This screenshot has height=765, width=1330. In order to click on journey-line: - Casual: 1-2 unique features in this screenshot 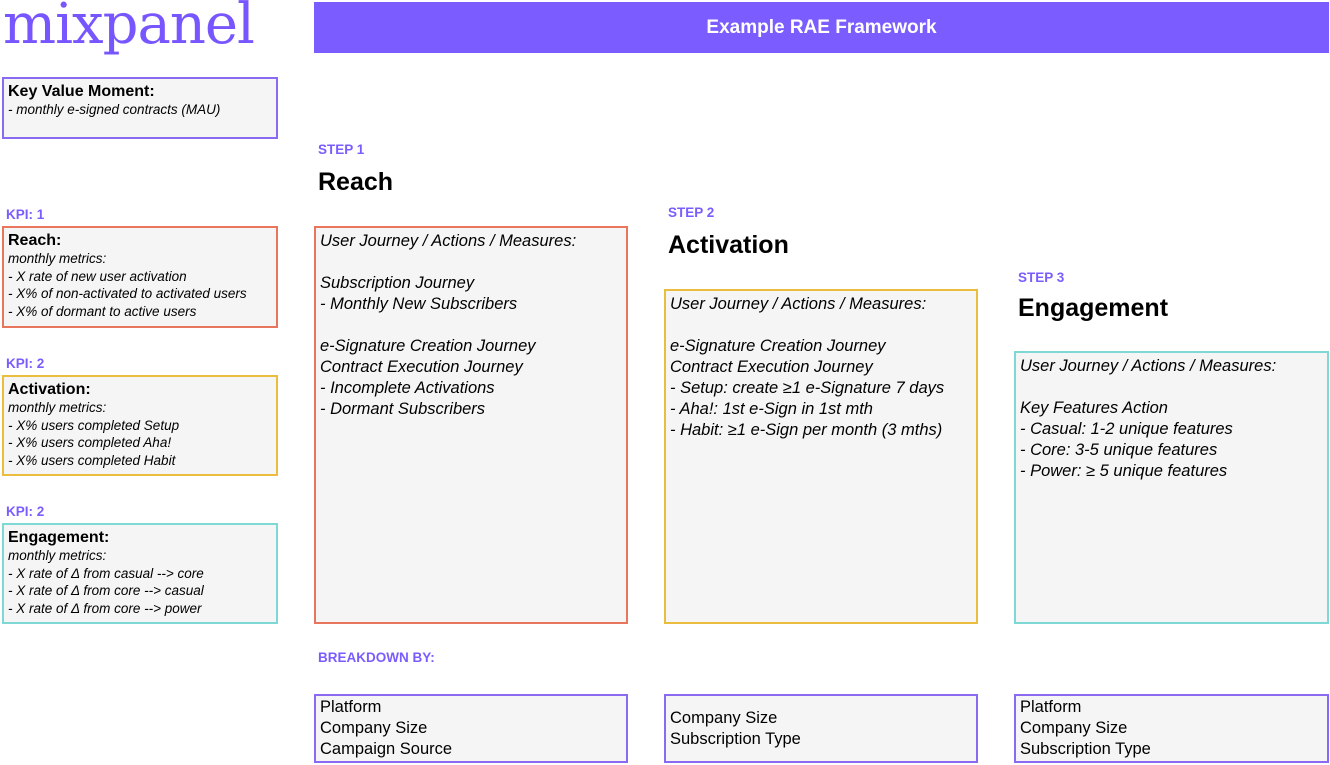, I will do `click(1126, 429)`.